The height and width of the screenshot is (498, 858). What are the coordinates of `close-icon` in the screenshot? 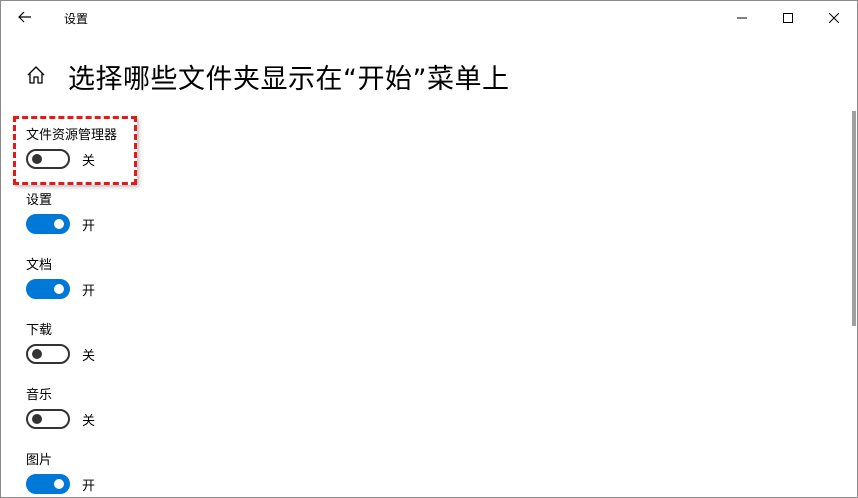 It's located at (834, 17).